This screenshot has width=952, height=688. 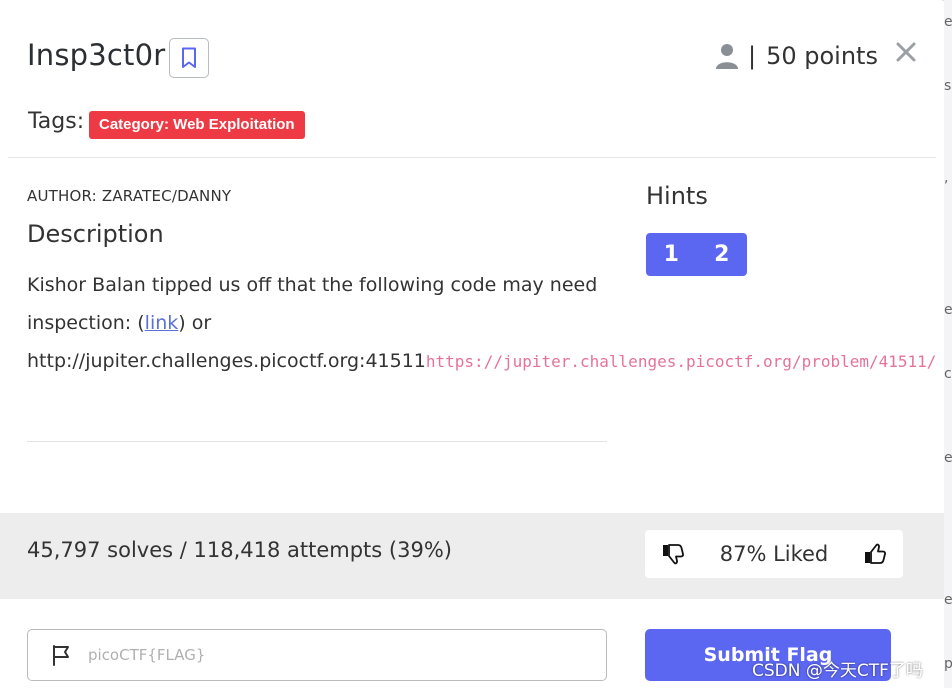 What do you see at coordinates (129, 196) in the screenshot?
I see `author-line: AUTHOR: ZARATEC/DANNY` at bounding box center [129, 196].